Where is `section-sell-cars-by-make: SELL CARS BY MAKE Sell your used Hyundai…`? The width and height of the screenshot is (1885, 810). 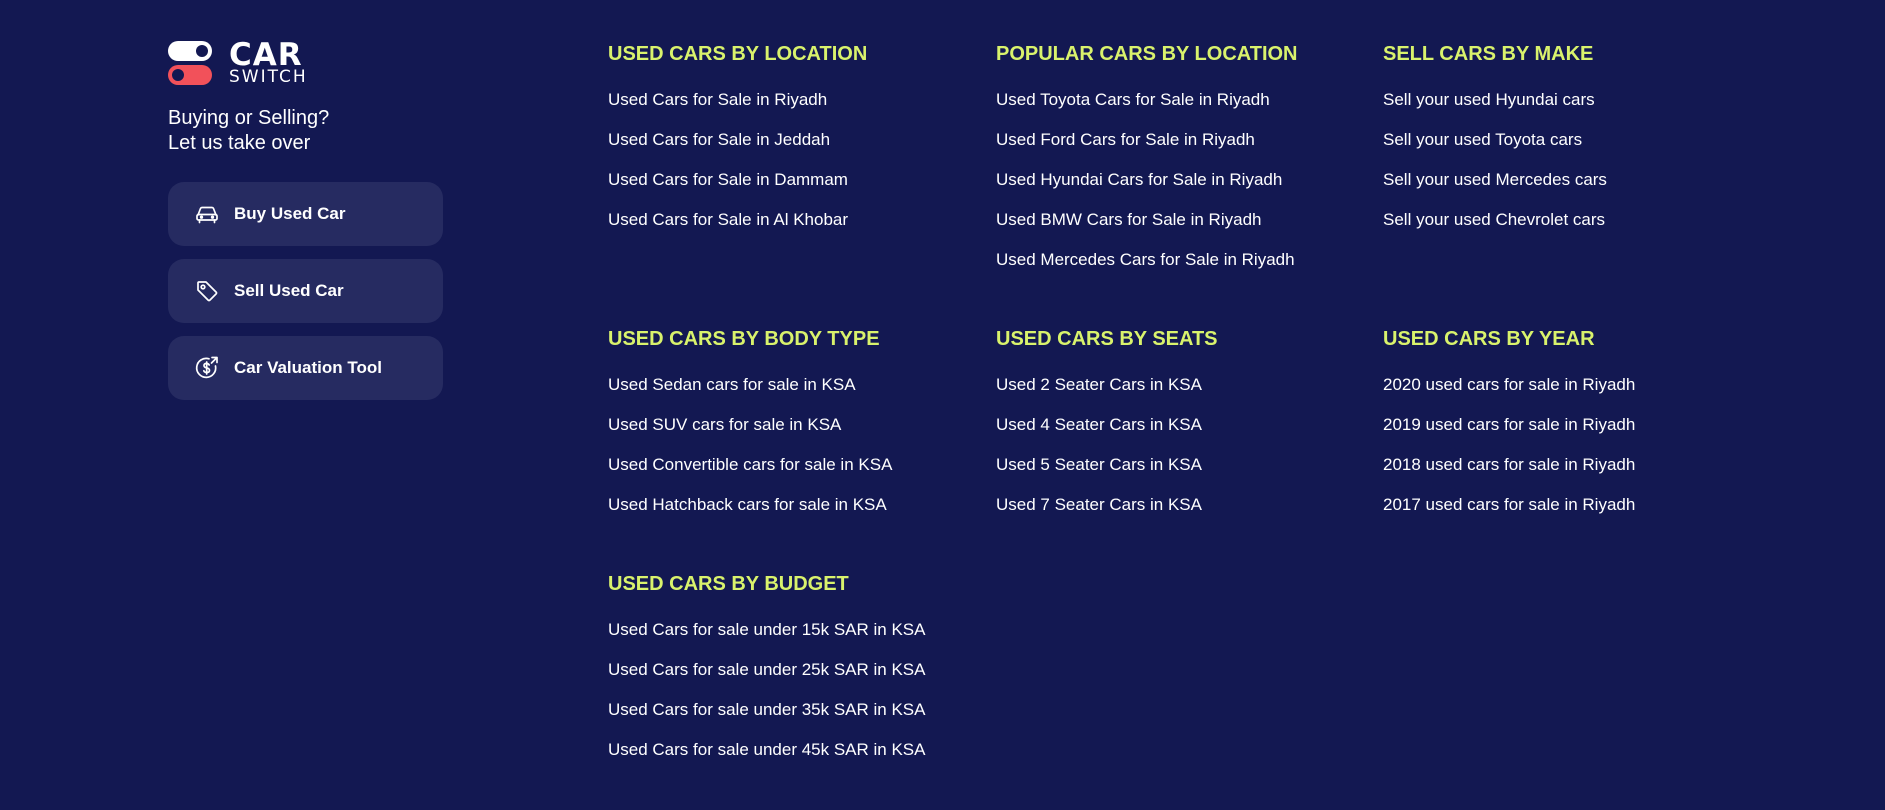
section-sell-cars-by-make: SELL CARS BY MAKE Sell your used Hyundai… is located at coordinates (1563, 140).